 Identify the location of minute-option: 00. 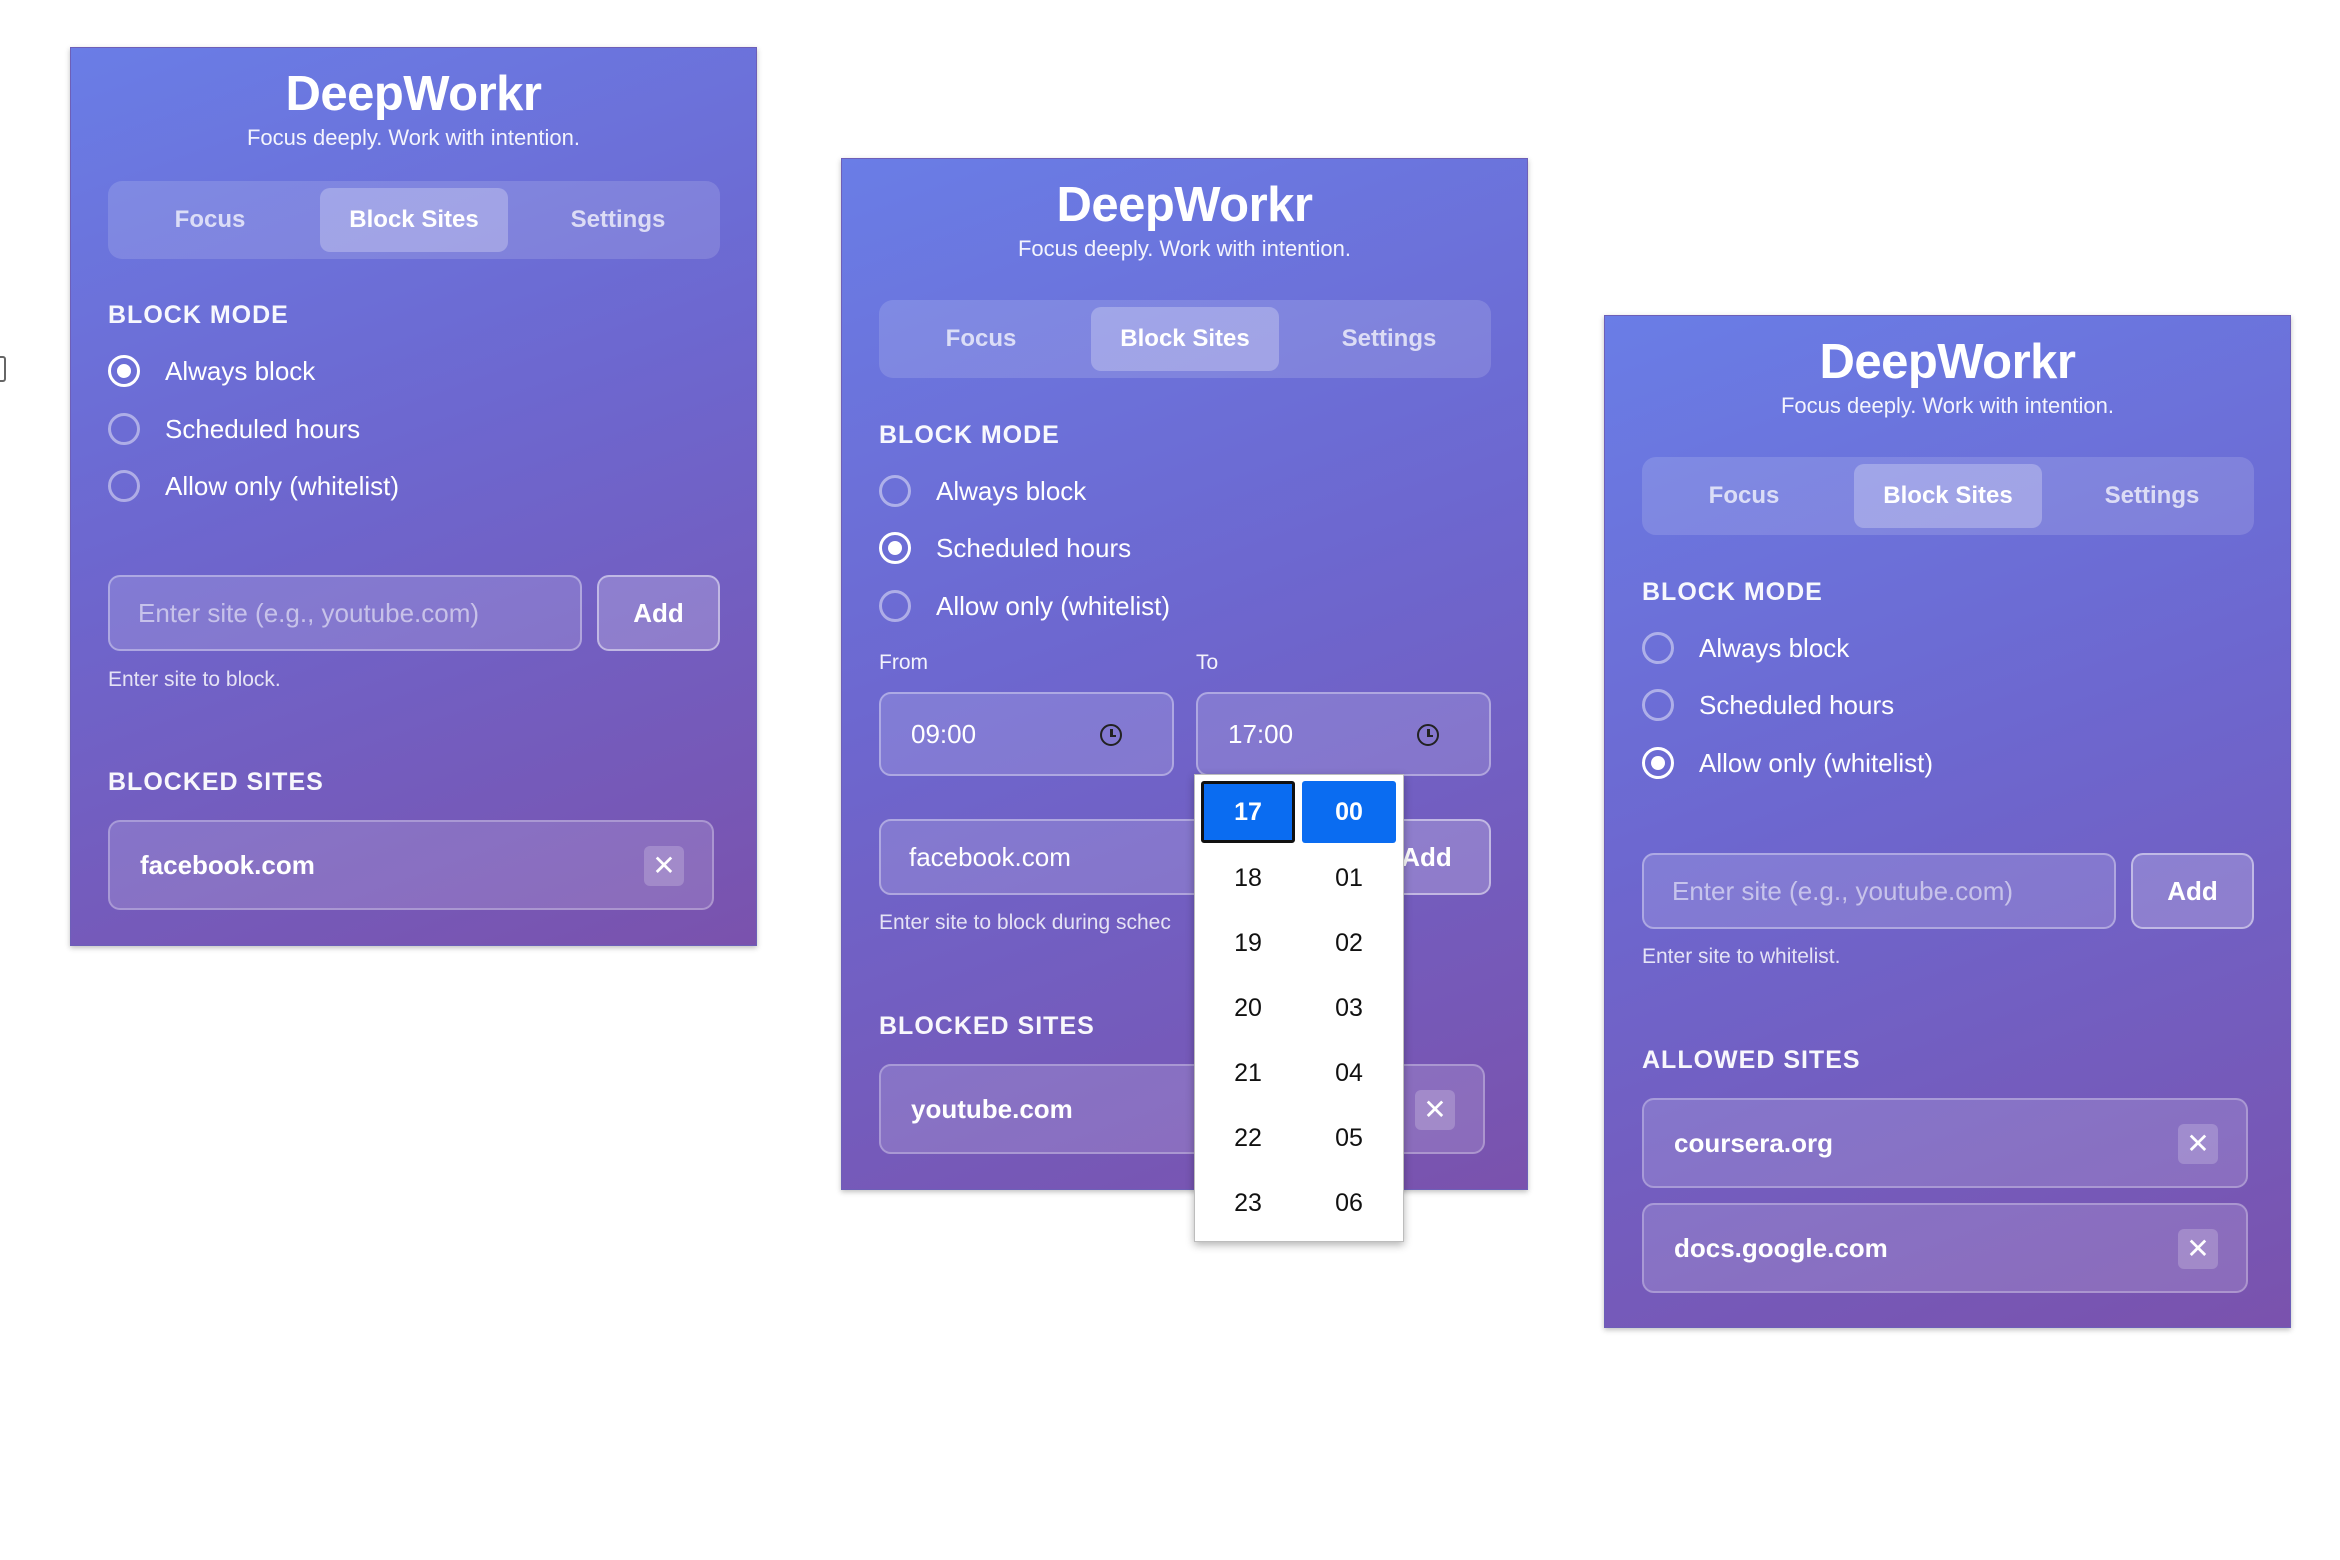
(1349, 812).